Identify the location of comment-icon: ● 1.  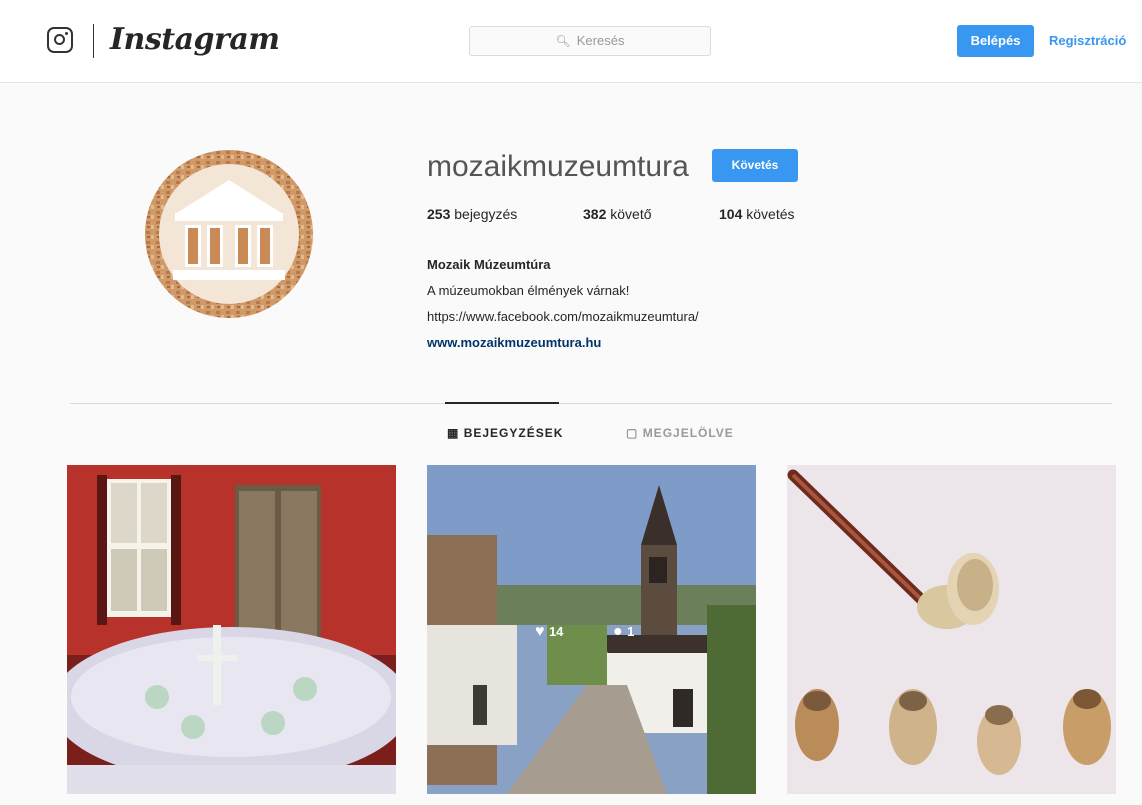
(624, 631).